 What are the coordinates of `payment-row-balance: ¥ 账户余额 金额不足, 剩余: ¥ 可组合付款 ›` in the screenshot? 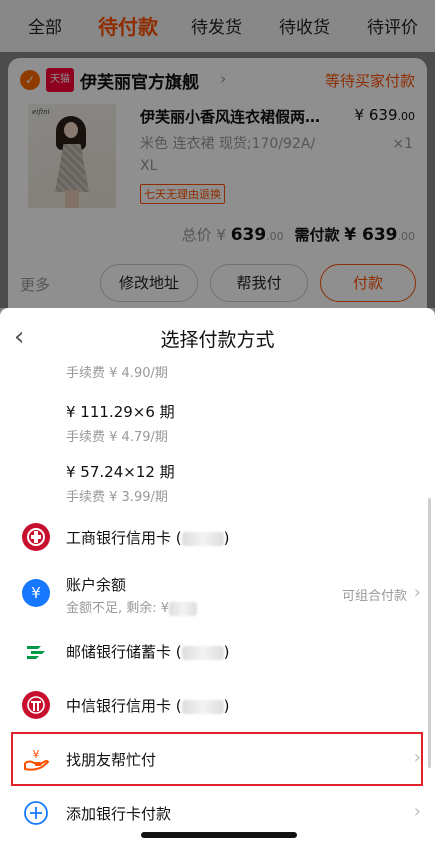 It's located at (217, 593).